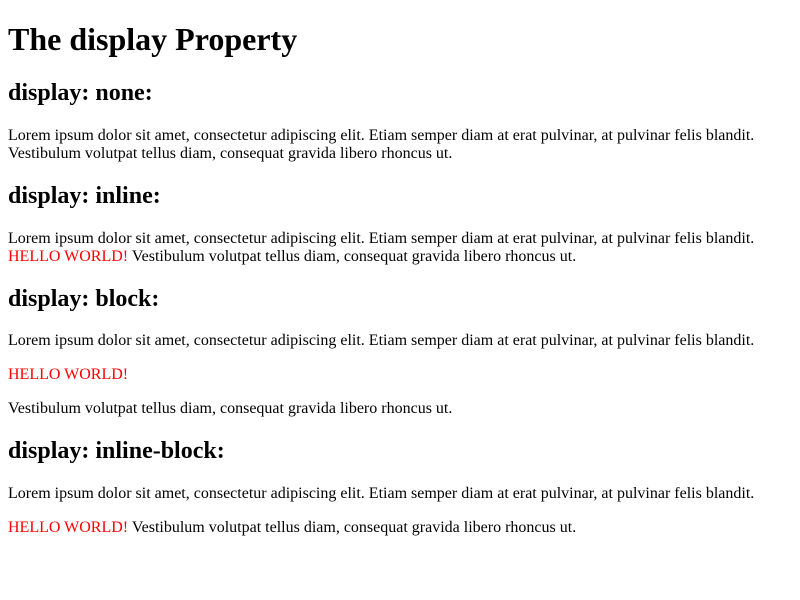  Describe the element at coordinates (68, 527) in the screenshot. I see `hello-world-inline-block: HELLO WORLD!` at that location.